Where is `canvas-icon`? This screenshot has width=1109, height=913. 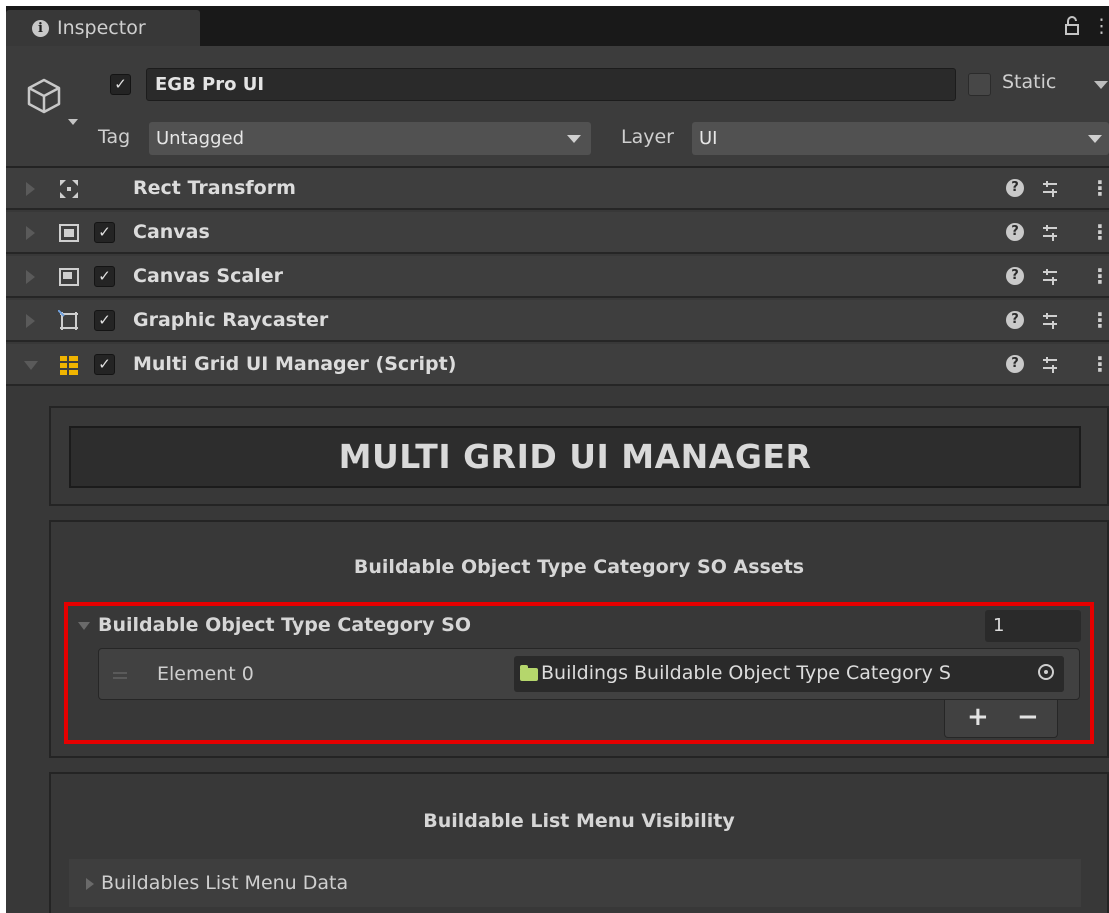 canvas-icon is located at coordinates (69, 233).